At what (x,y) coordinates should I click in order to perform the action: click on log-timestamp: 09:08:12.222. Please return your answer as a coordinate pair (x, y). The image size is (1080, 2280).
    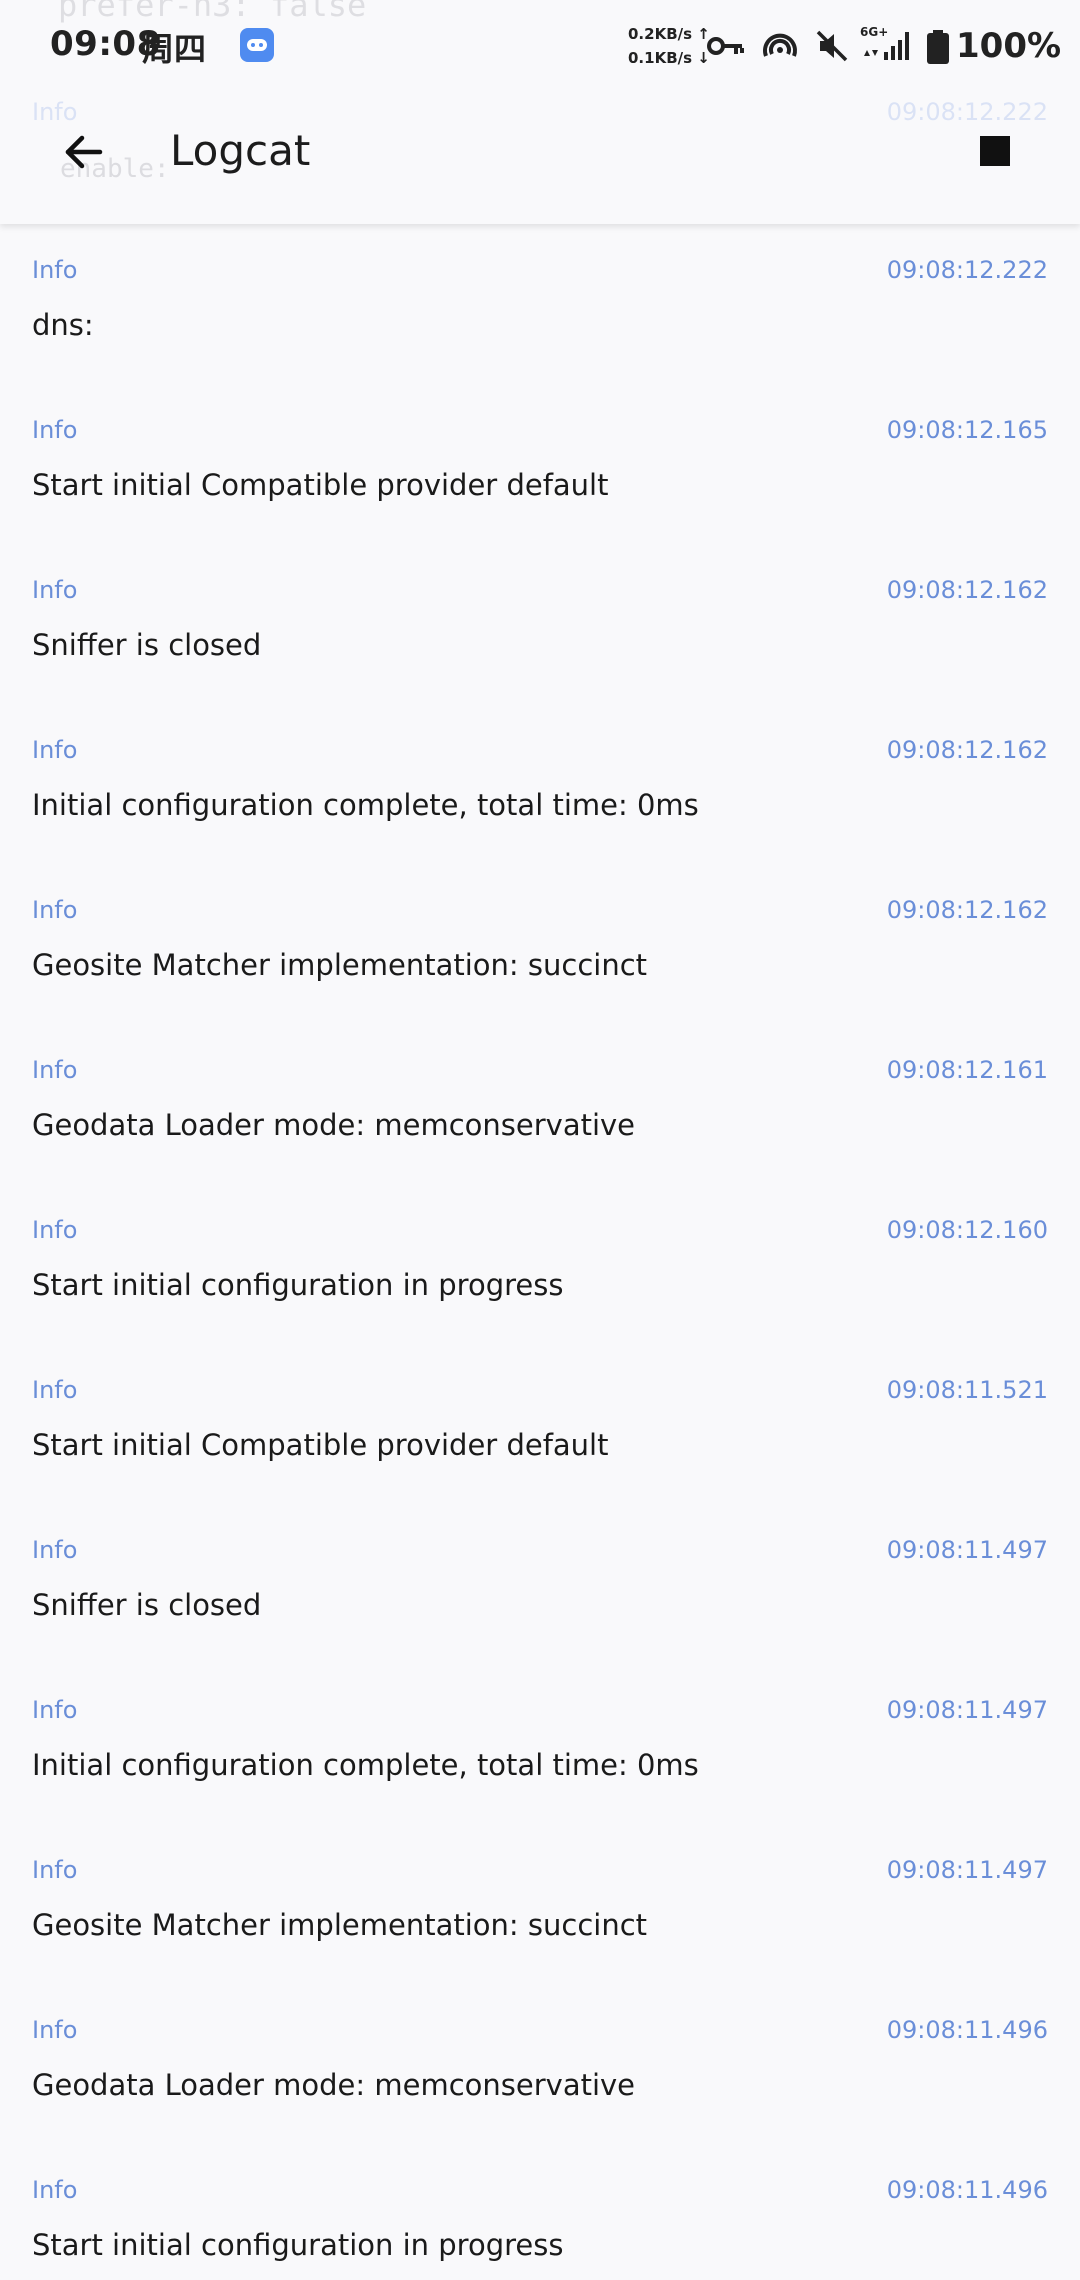
    Looking at the image, I should click on (967, 270).